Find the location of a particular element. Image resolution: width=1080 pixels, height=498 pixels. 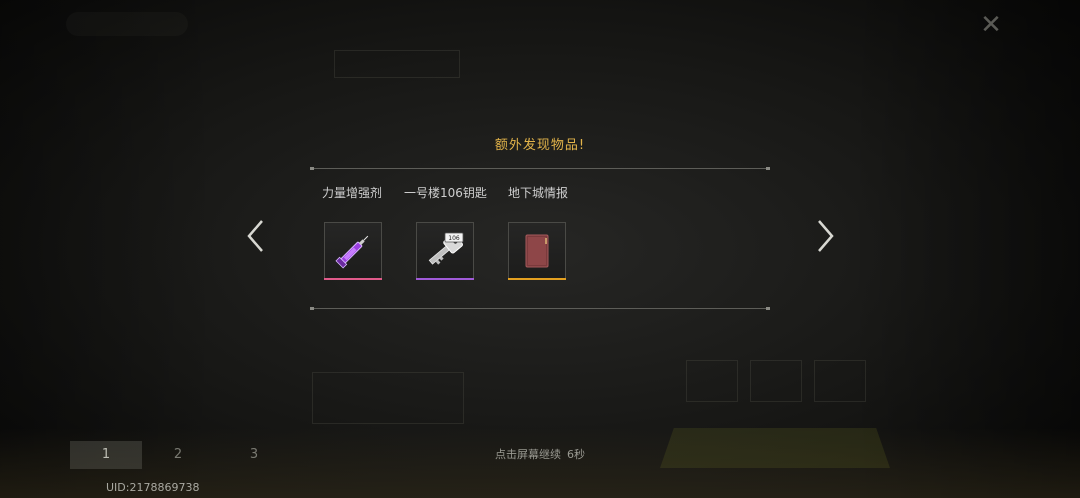

item-name: 力量增强剂 is located at coordinates (352, 193).